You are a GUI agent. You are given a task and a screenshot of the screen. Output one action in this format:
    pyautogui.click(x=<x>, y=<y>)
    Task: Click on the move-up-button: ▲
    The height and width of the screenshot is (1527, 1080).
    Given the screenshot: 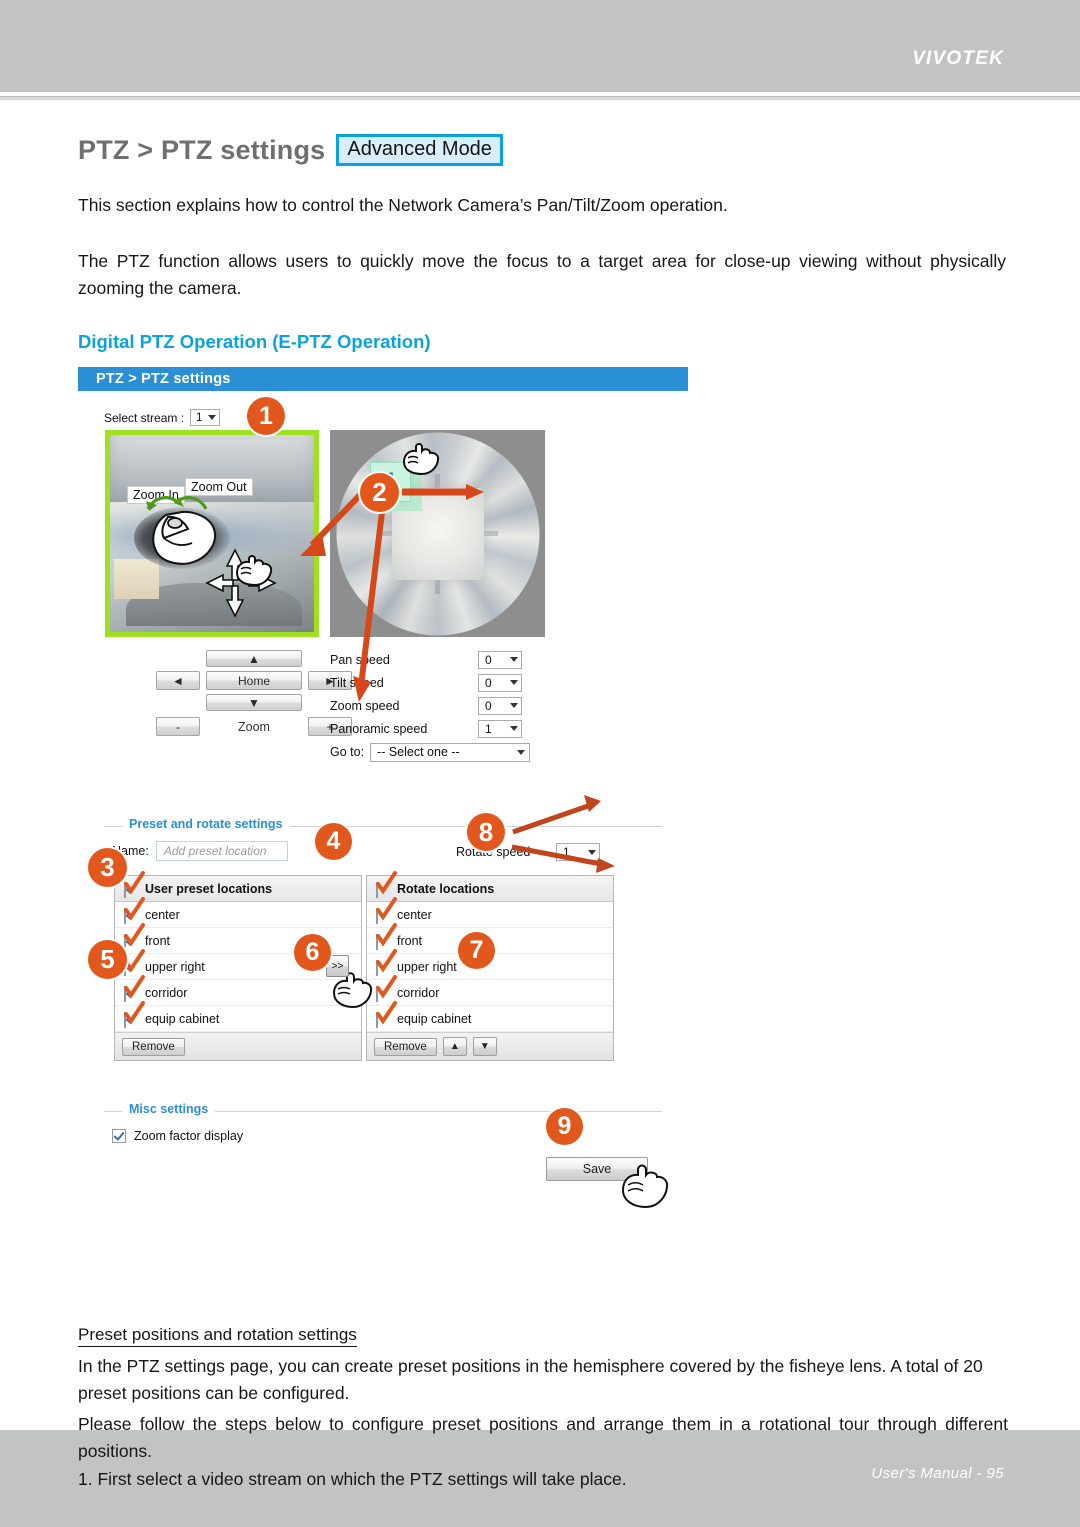 What is the action you would take?
    pyautogui.click(x=454, y=1046)
    